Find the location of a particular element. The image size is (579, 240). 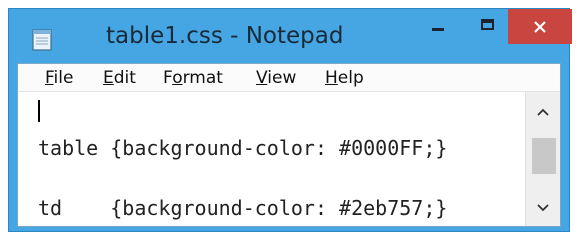

close-icon is located at coordinates (540, 27).